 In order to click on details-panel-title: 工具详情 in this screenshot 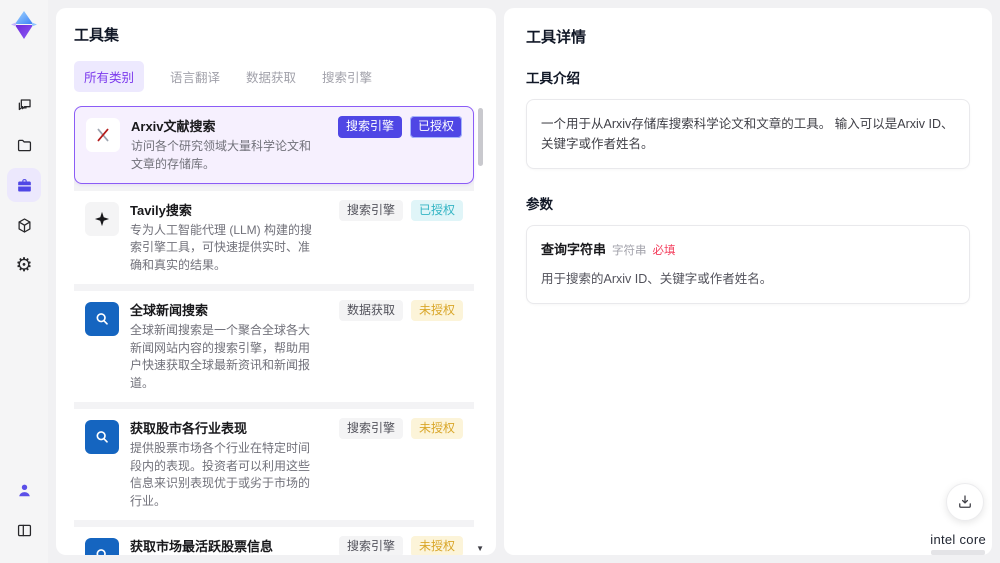, I will do `click(556, 37)`.